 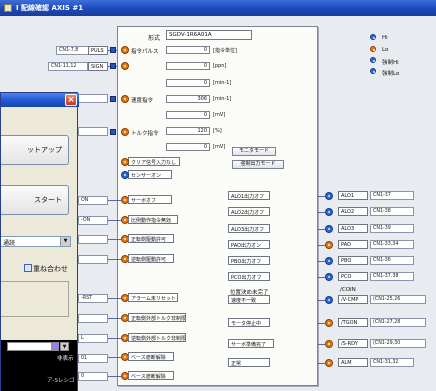 What do you see at coordinates (153, 297) in the screenshot?
I see `input-alarm-reset: アラーム未リセット` at bounding box center [153, 297].